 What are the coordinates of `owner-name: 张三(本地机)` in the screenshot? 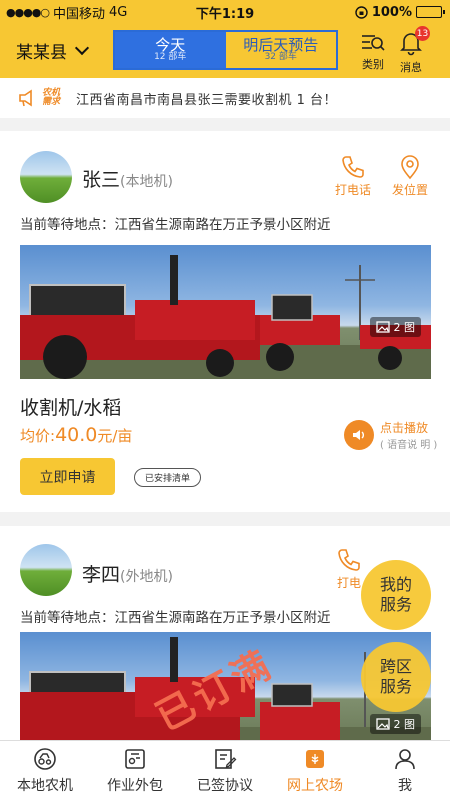 It's located at (127, 178).